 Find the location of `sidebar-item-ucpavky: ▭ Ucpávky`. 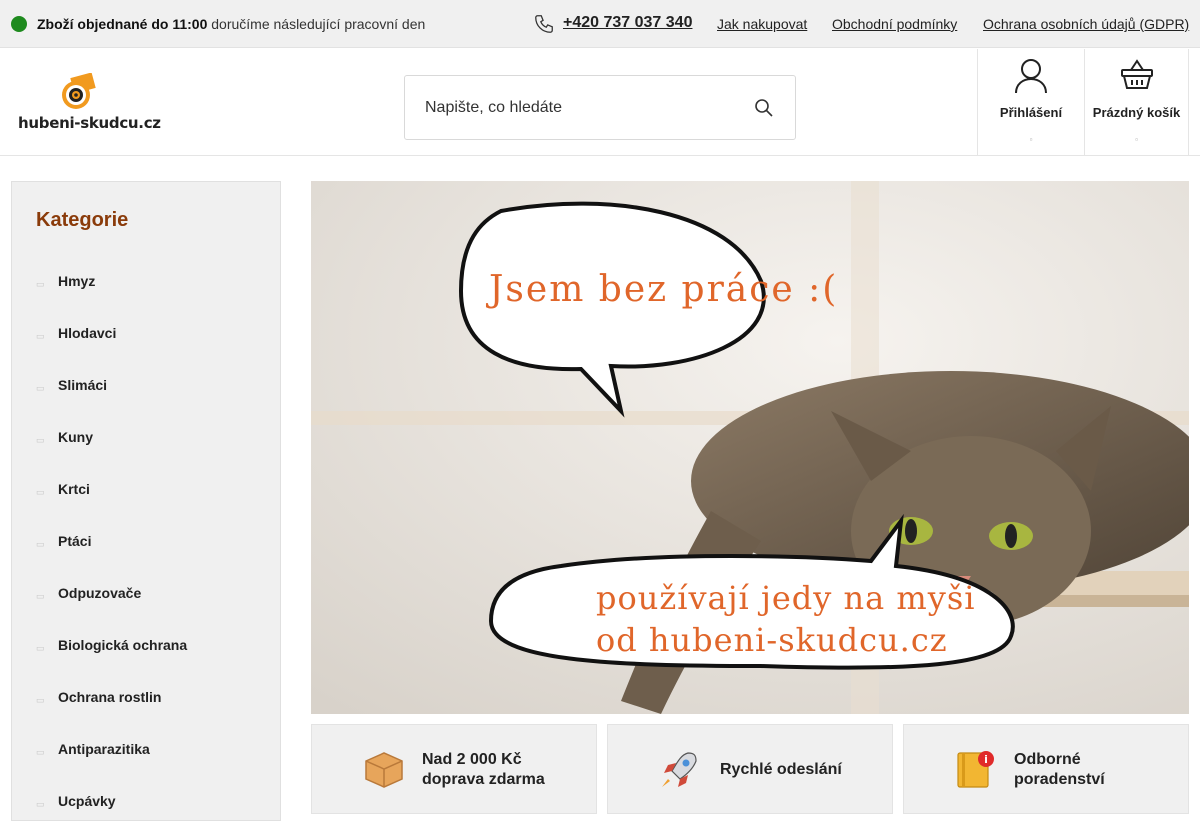

sidebar-item-ucpavky: ▭ Ucpávky is located at coordinates (146, 803).